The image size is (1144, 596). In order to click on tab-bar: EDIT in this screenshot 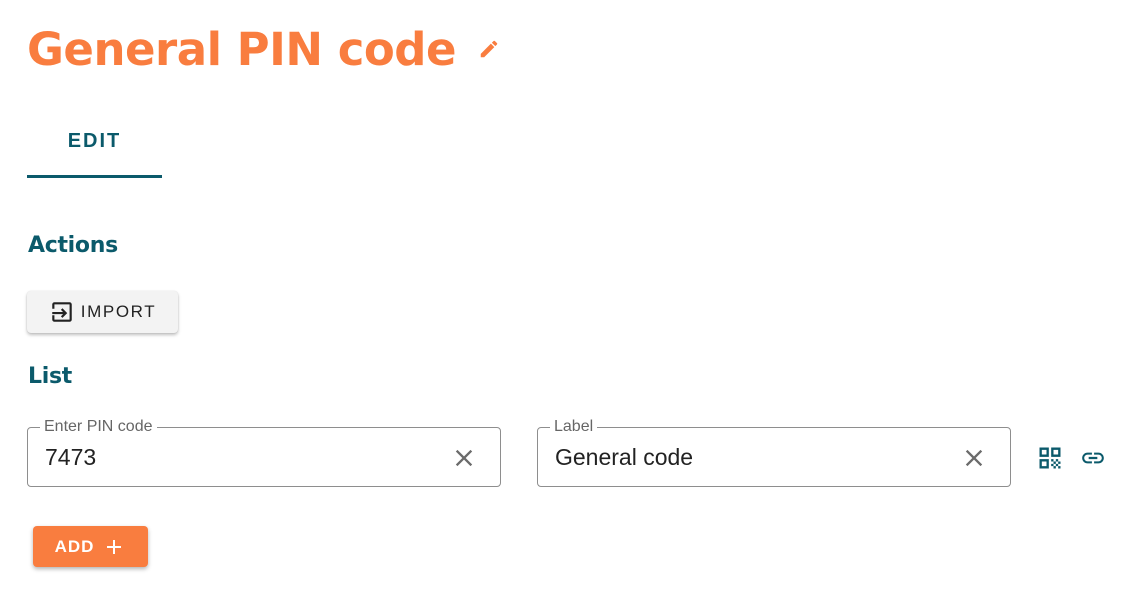, I will do `click(94, 148)`.